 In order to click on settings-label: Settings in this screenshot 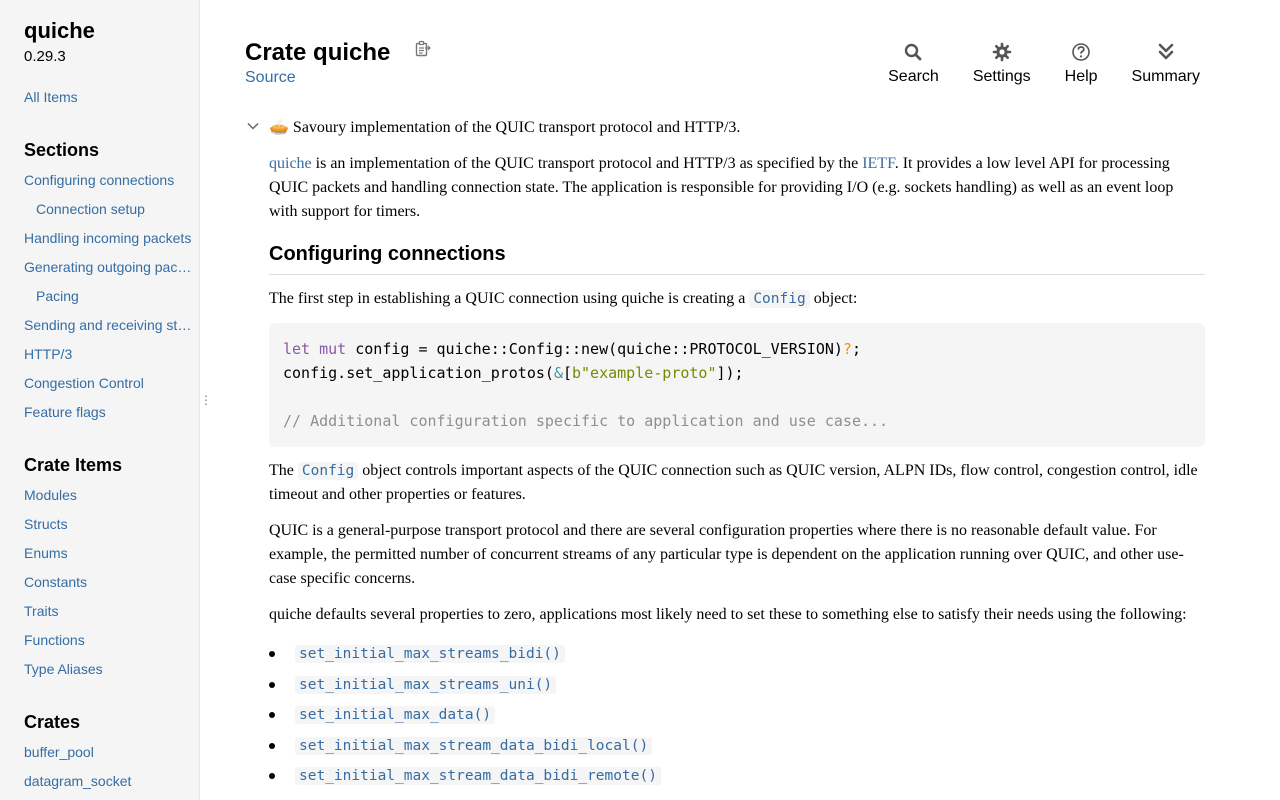, I will do `click(1001, 76)`.